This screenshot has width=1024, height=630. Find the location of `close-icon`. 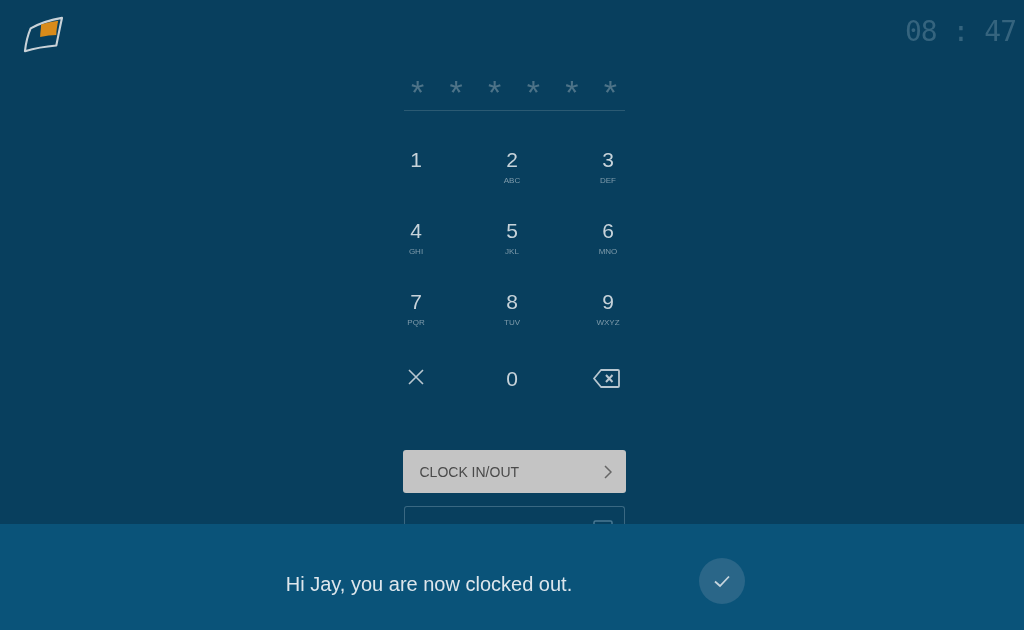

close-icon is located at coordinates (416, 377).